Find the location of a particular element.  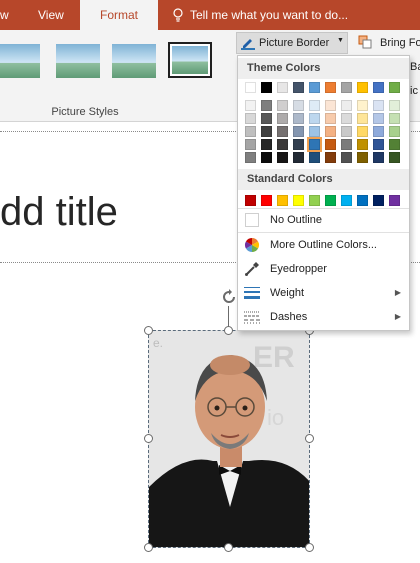

resize-handle-right is located at coordinates (309, 438).